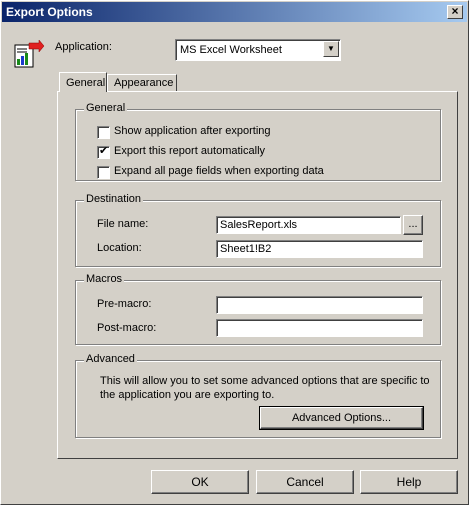 This screenshot has height=505, width=469. I want to click on help-button: Help, so click(409, 482).